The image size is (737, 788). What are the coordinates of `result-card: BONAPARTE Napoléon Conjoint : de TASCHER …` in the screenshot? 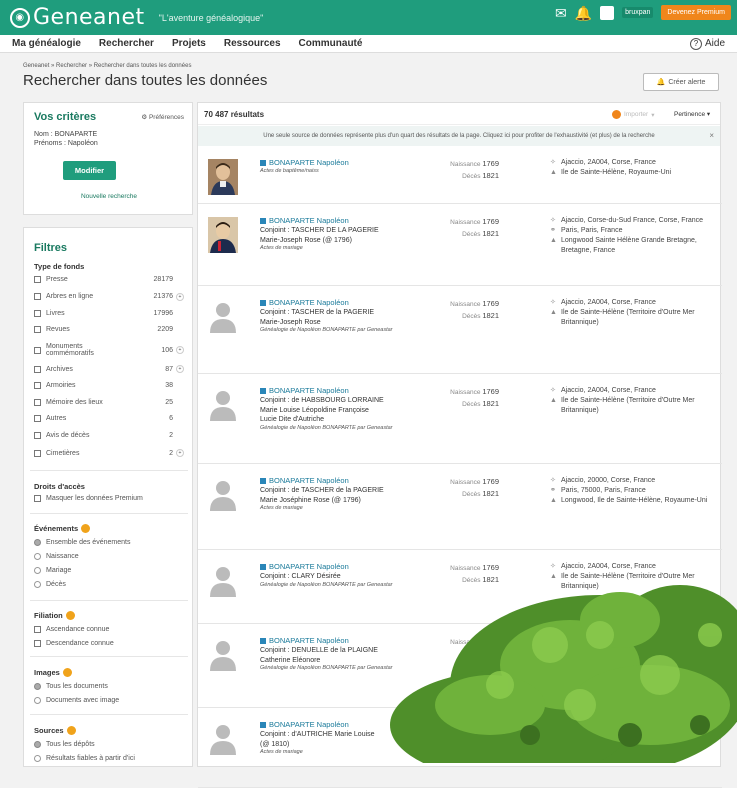 It's located at (460, 507).